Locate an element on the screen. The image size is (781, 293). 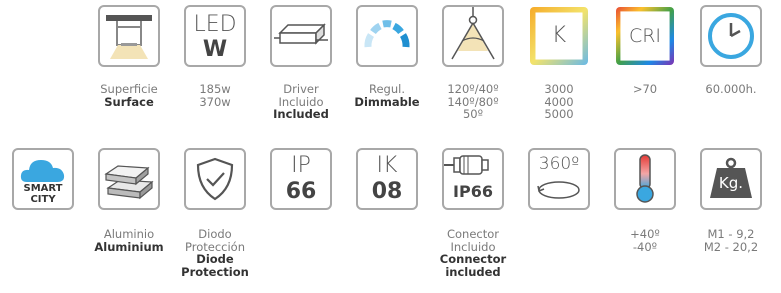
ip-tile: IP 66 is located at coordinates (301, 179).